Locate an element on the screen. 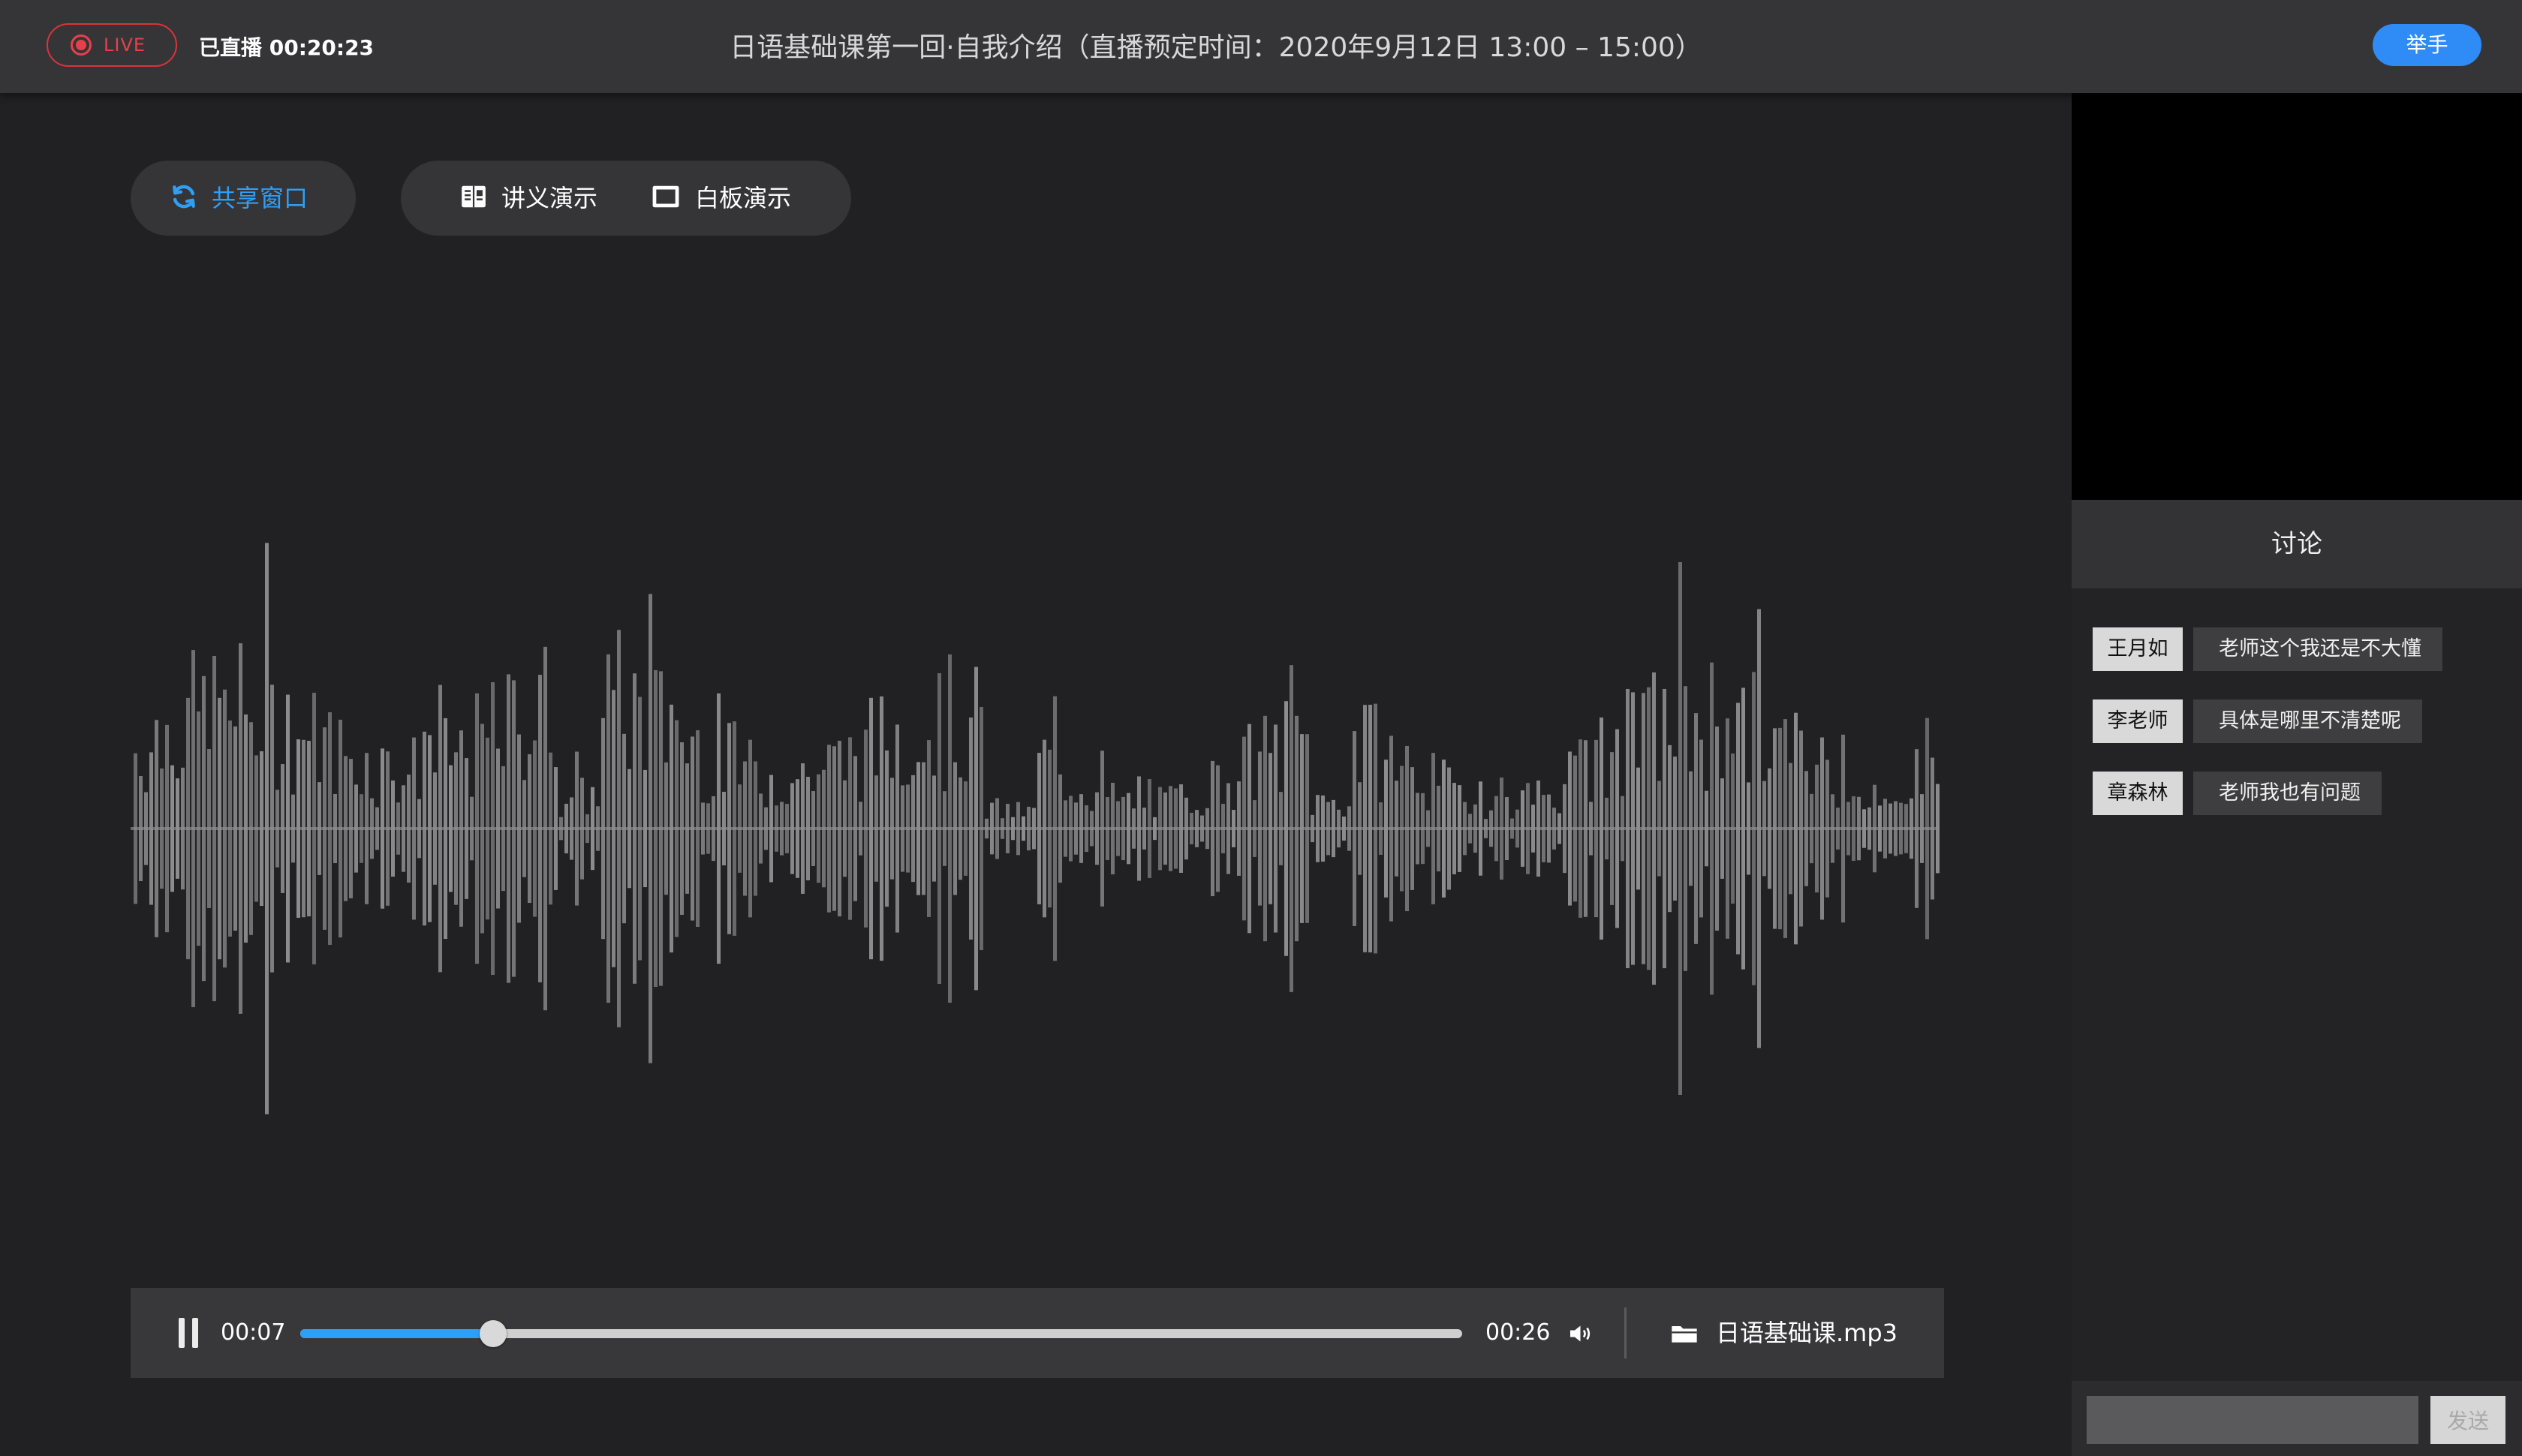 Image resolution: width=2522 pixels, height=1456 pixels. file-name: 日语基础课.mp3 is located at coordinates (1807, 1332).